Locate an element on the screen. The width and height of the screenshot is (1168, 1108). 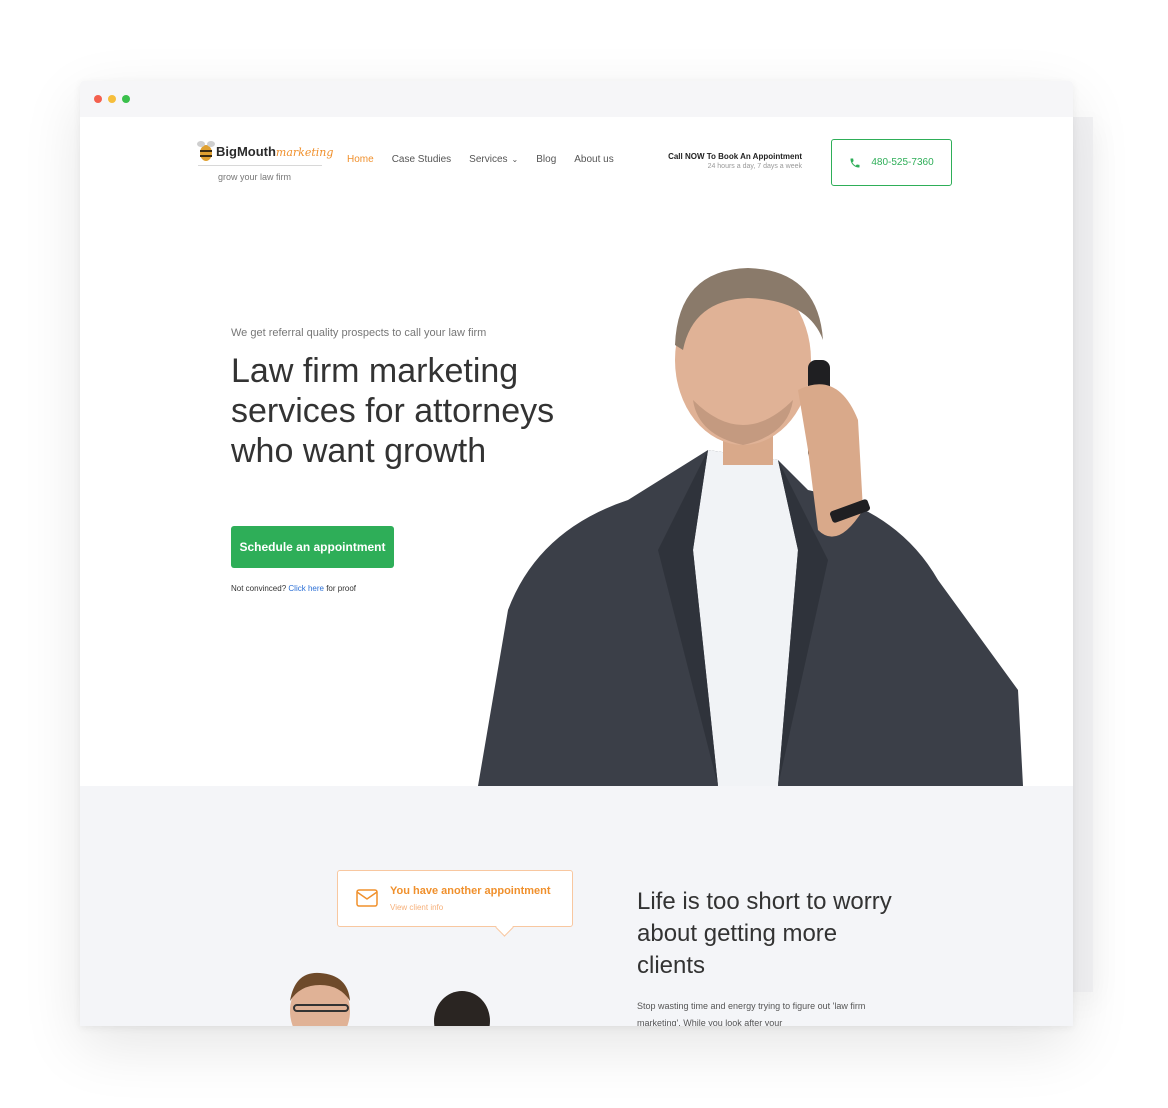
proof-suffix: for proof is located at coordinates (341, 588).